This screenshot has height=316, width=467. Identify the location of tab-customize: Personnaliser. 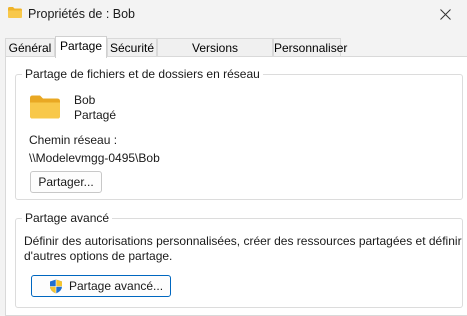
(310, 47).